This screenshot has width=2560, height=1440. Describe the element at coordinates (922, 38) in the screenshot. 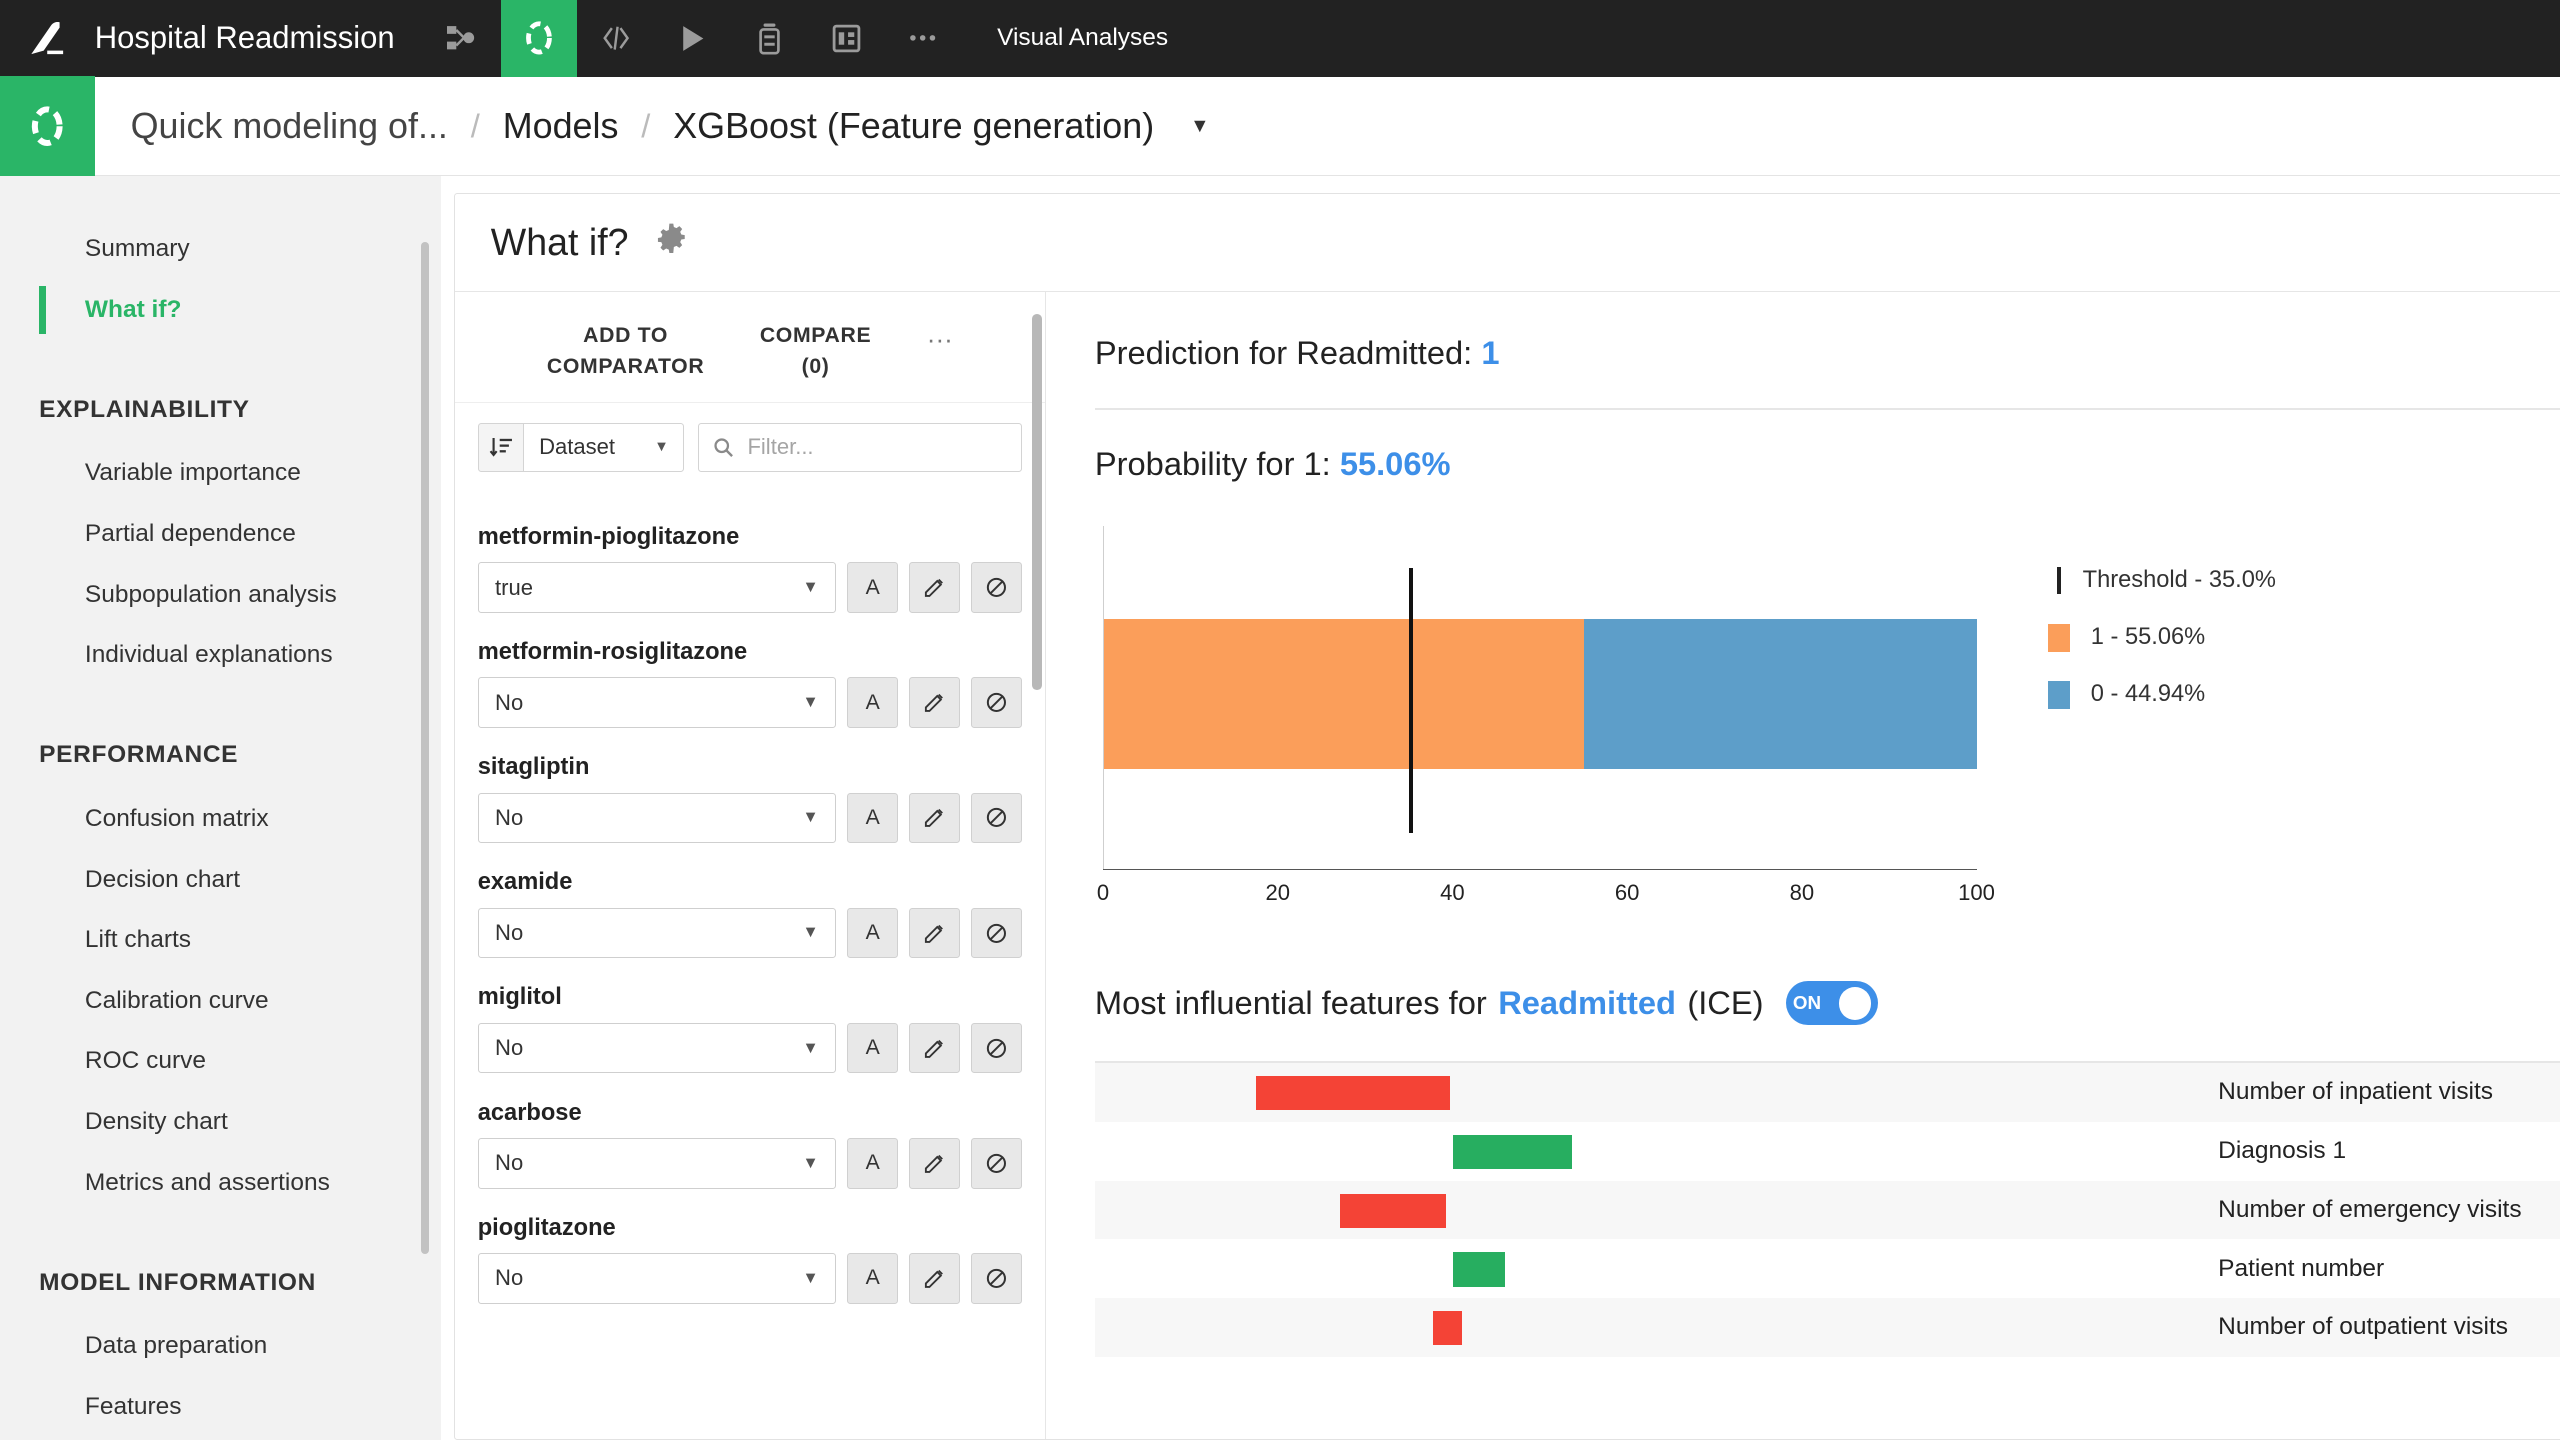

I see `more-icon` at that location.